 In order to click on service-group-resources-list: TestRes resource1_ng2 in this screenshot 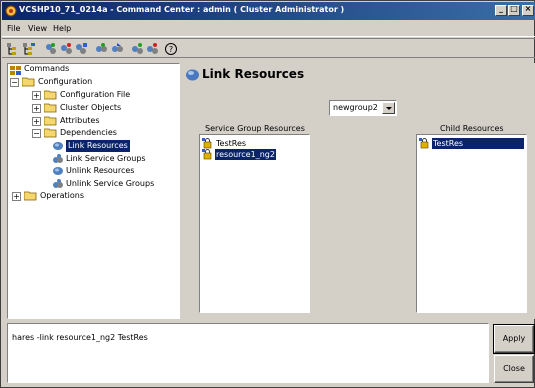, I will do `click(254, 223)`.